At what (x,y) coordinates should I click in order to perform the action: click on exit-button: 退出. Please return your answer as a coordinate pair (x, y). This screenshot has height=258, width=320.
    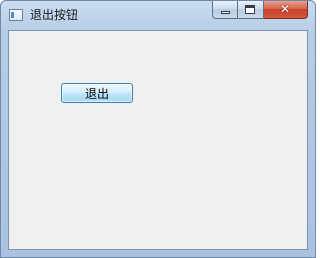
    Looking at the image, I should click on (97, 93).